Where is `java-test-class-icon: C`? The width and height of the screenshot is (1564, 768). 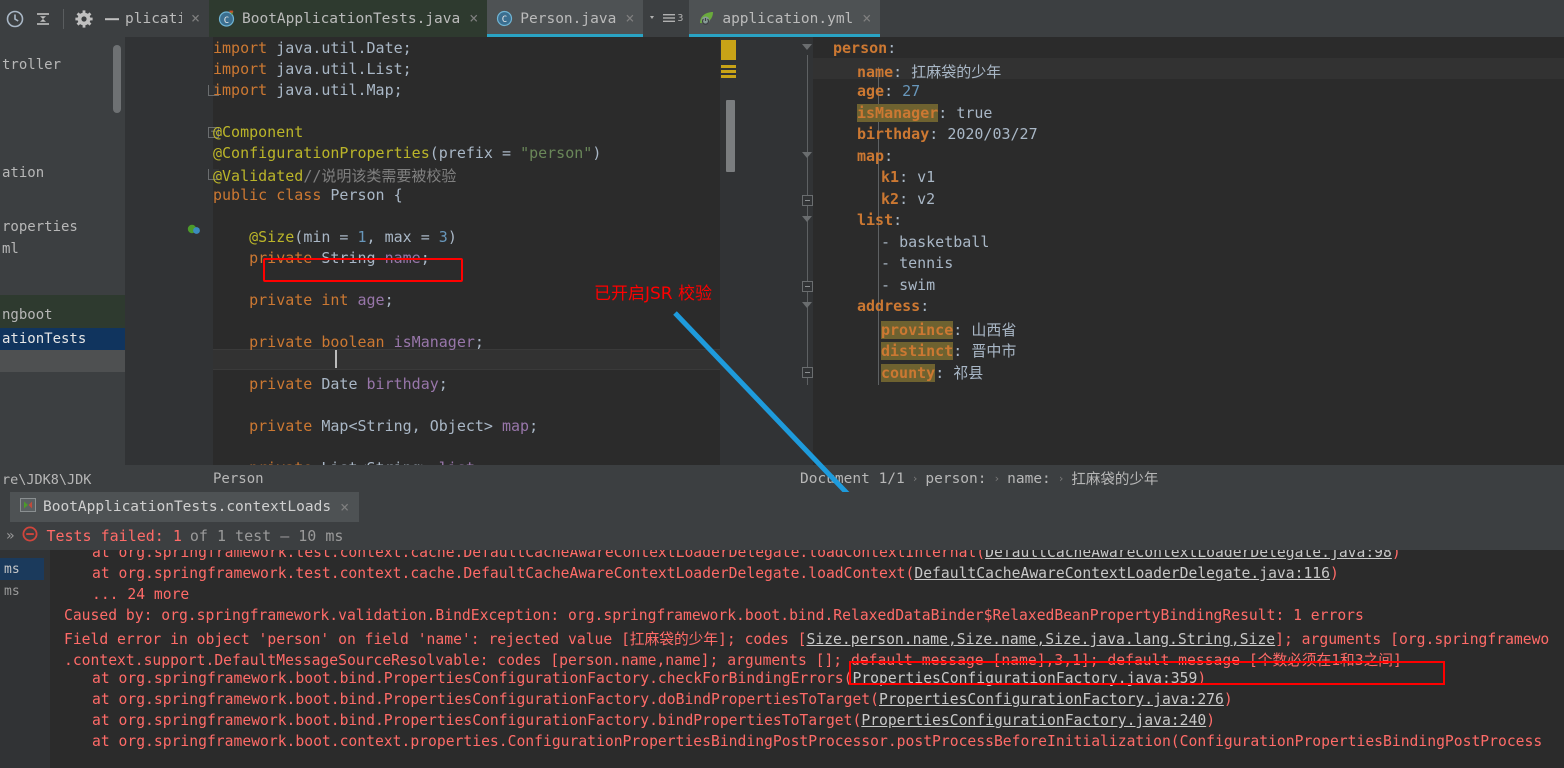 java-test-class-icon: C is located at coordinates (226, 18).